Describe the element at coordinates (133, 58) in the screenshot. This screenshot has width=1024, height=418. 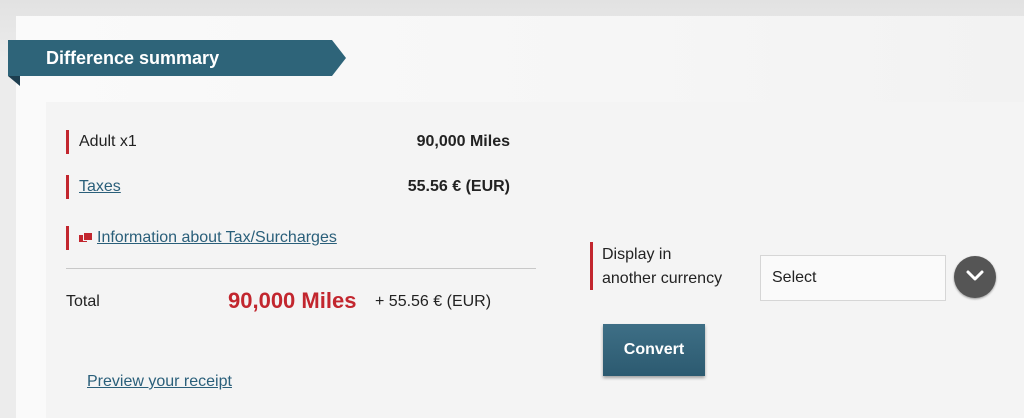
I see `page-title: Difference summary` at that location.